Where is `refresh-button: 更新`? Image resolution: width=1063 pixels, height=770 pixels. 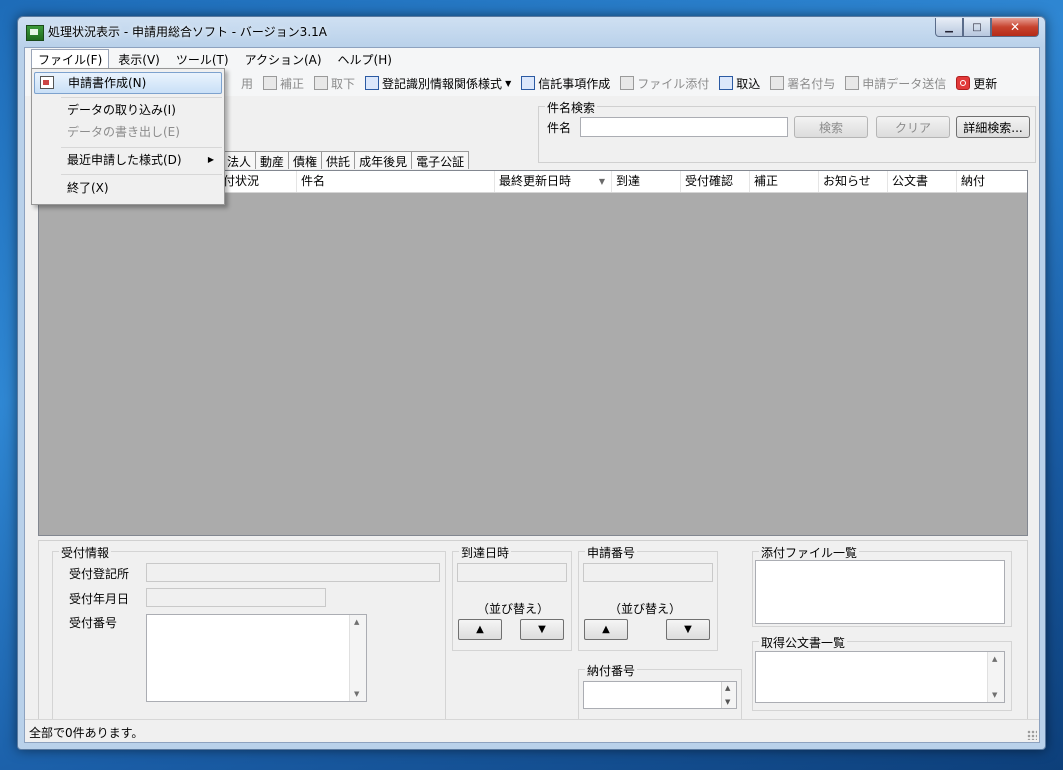 refresh-button: 更新 is located at coordinates (976, 83).